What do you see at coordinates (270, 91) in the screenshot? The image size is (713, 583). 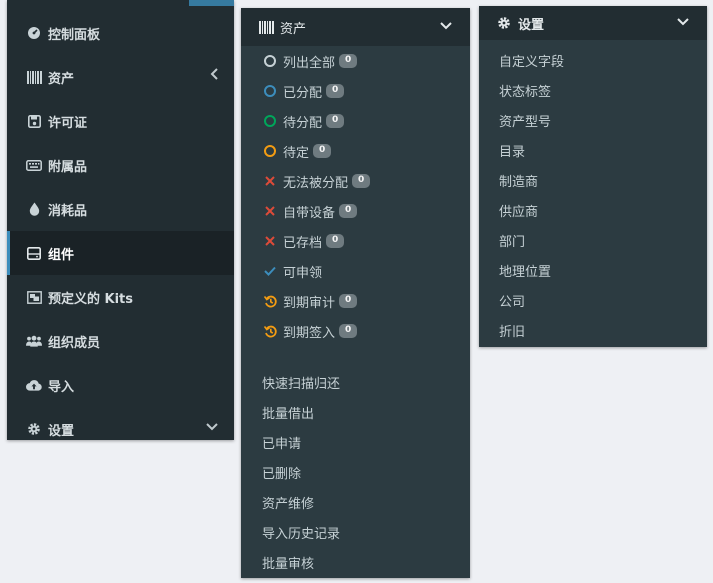 I see `circle-blue-icon` at bounding box center [270, 91].